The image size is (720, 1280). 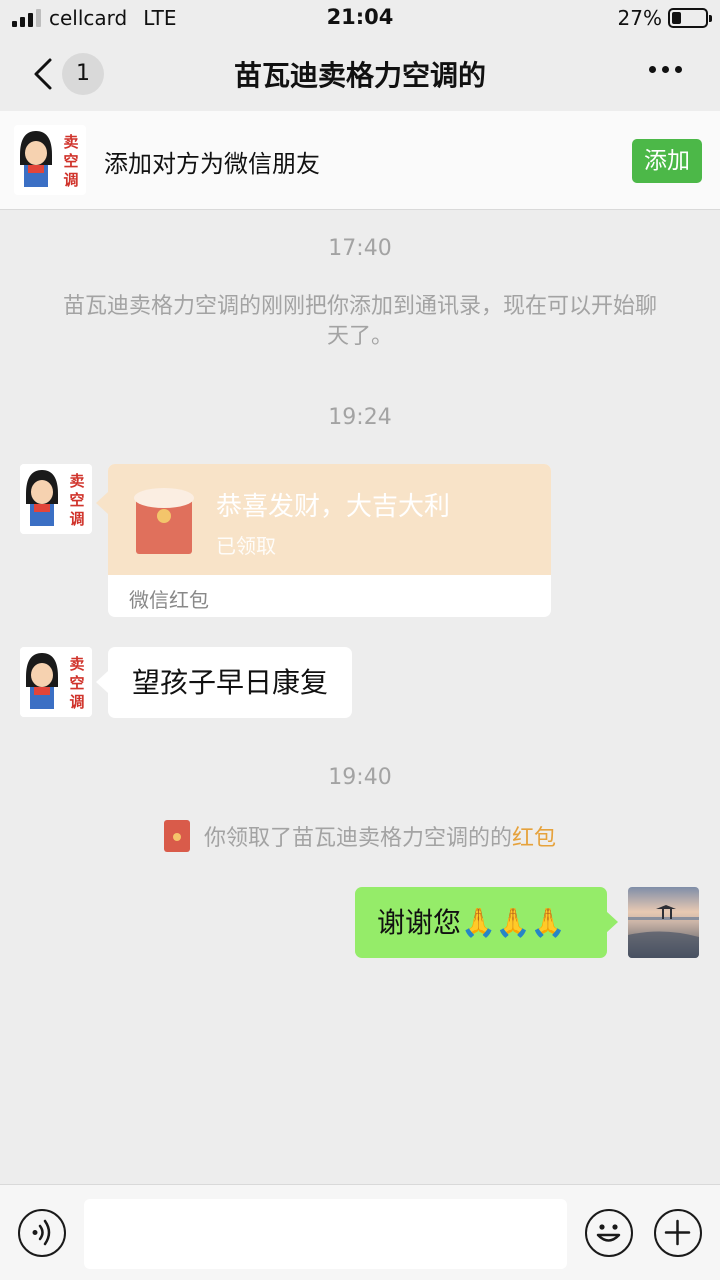 I want to click on timestamp: 19:24, so click(x=360, y=417).